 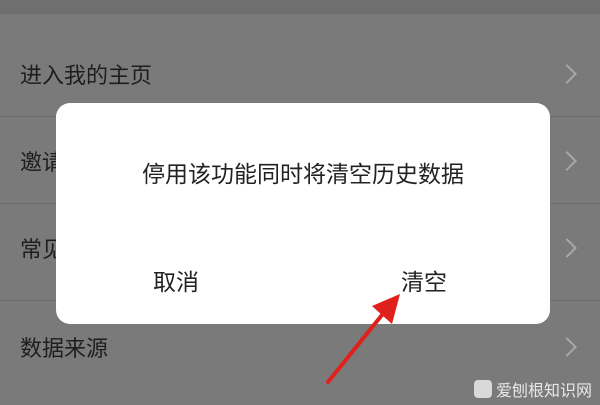 I want to click on watermark-logo-icon, so click(x=482, y=389).